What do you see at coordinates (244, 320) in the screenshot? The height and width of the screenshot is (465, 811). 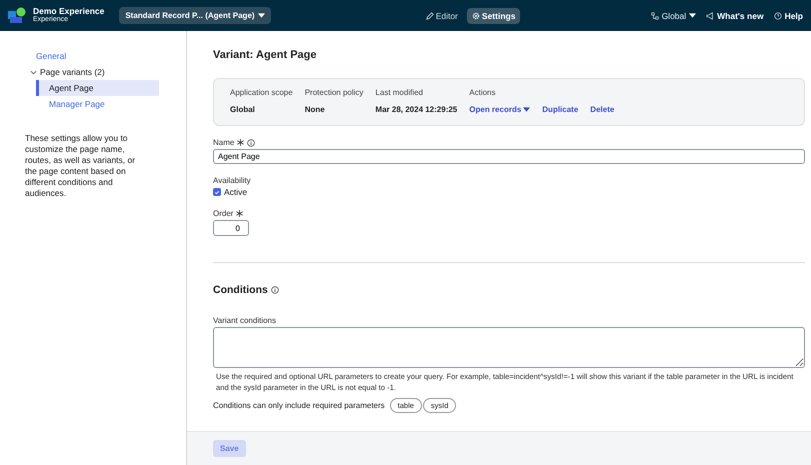 I see `field-label: Variant conditions` at bounding box center [244, 320].